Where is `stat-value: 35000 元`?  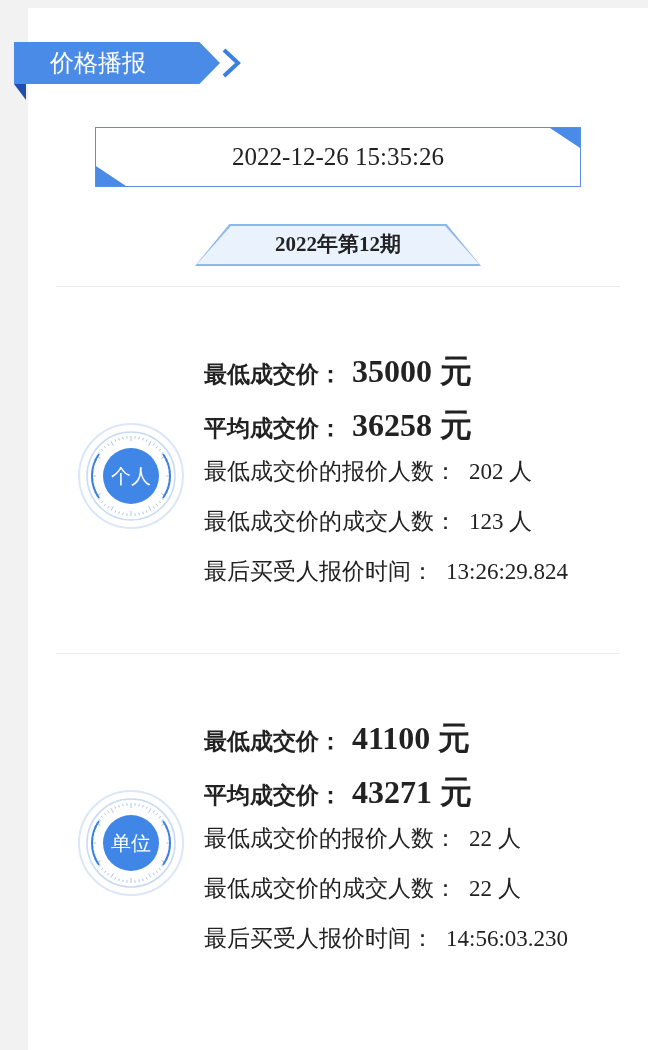
stat-value: 35000 元 is located at coordinates (412, 371).